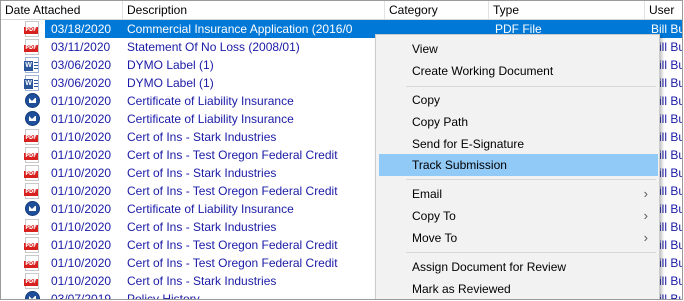 This screenshot has height=301, width=684. I want to click on column-date-label: Date Attached, so click(43, 10).